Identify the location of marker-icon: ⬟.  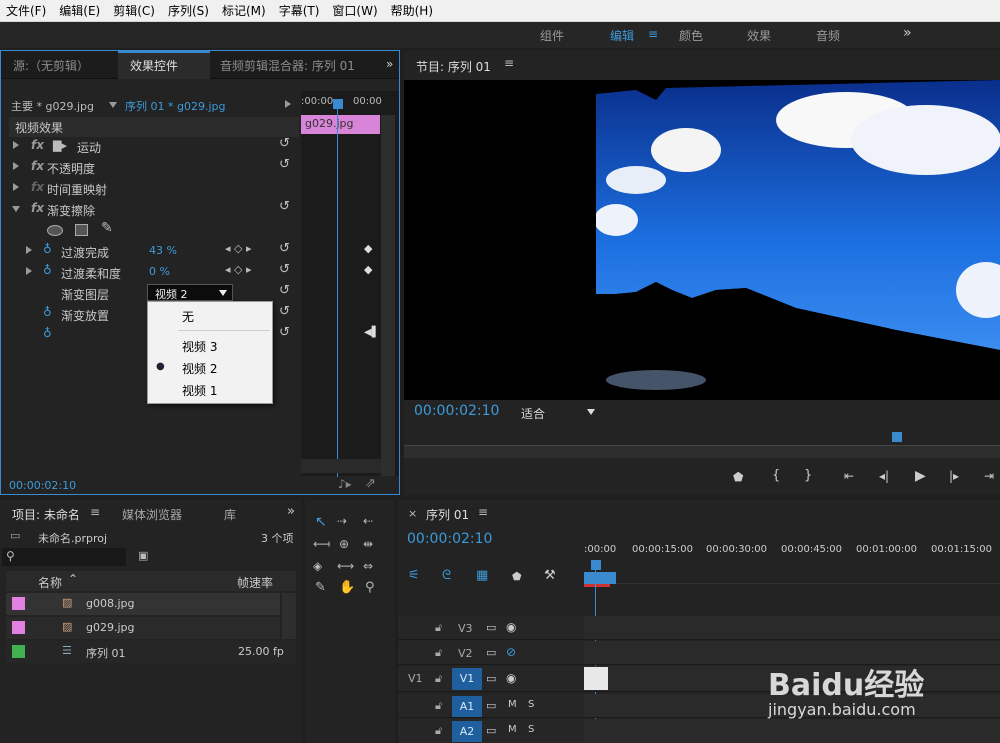
(517, 576).